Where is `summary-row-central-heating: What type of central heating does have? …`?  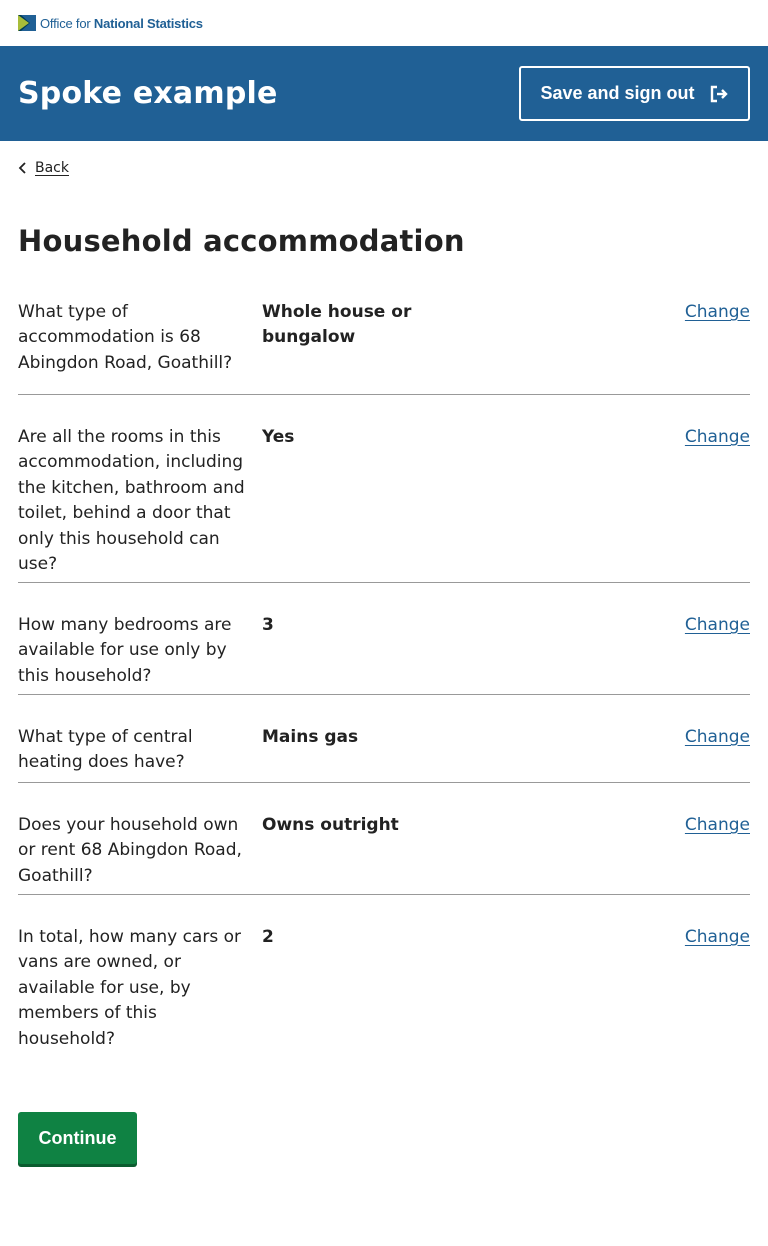
summary-row-central-heating: What type of central heating does have? … is located at coordinates (384, 739).